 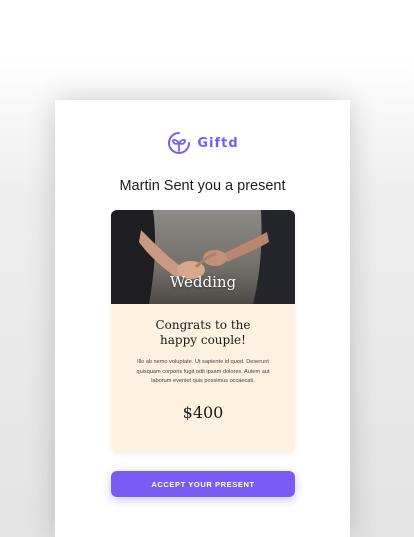 I want to click on wedding-photo: Wedding, so click(x=203, y=257).